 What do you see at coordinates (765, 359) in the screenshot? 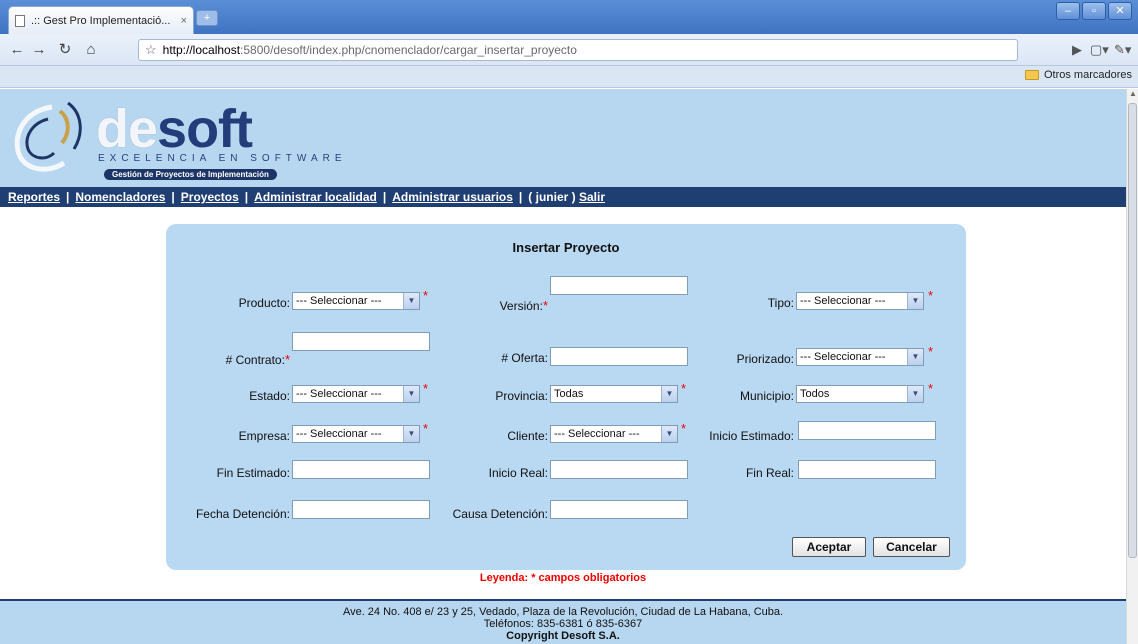
I see `priorizado-label: Priorizado:` at bounding box center [765, 359].